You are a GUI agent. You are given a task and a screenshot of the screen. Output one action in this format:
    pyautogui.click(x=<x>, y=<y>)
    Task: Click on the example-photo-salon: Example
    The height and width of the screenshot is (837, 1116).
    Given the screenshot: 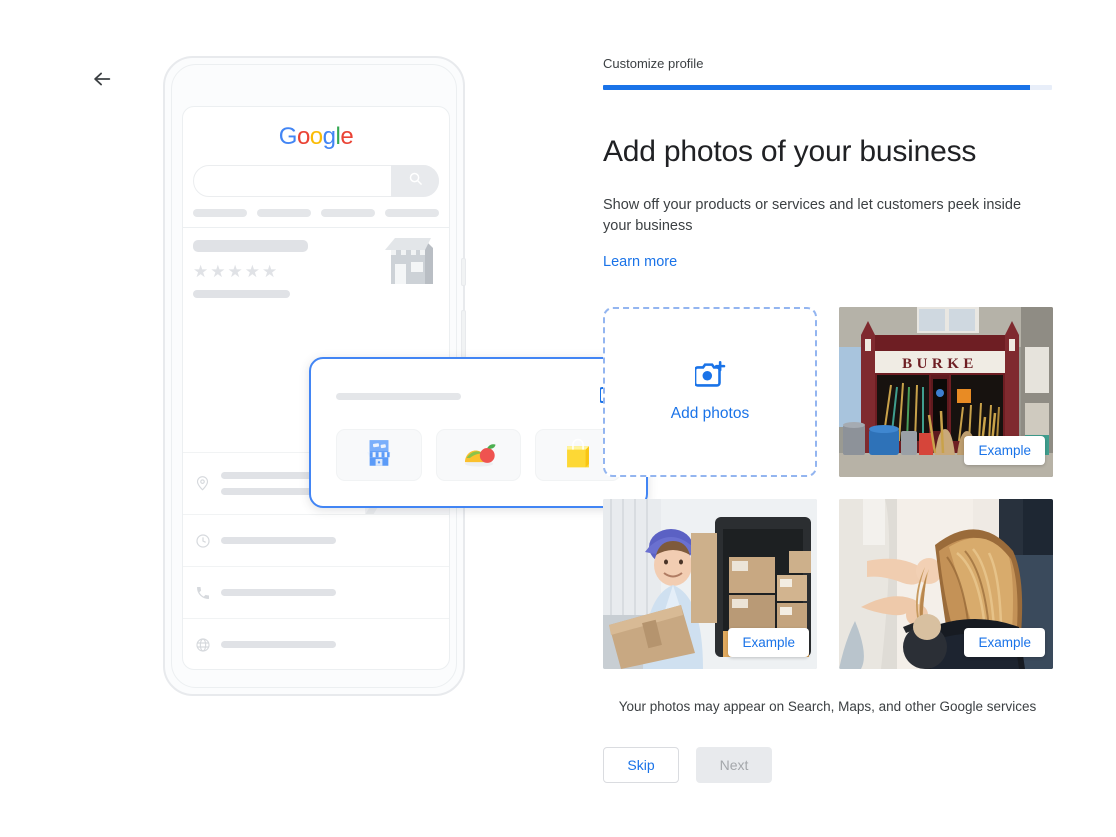 What is the action you would take?
    pyautogui.click(x=946, y=584)
    